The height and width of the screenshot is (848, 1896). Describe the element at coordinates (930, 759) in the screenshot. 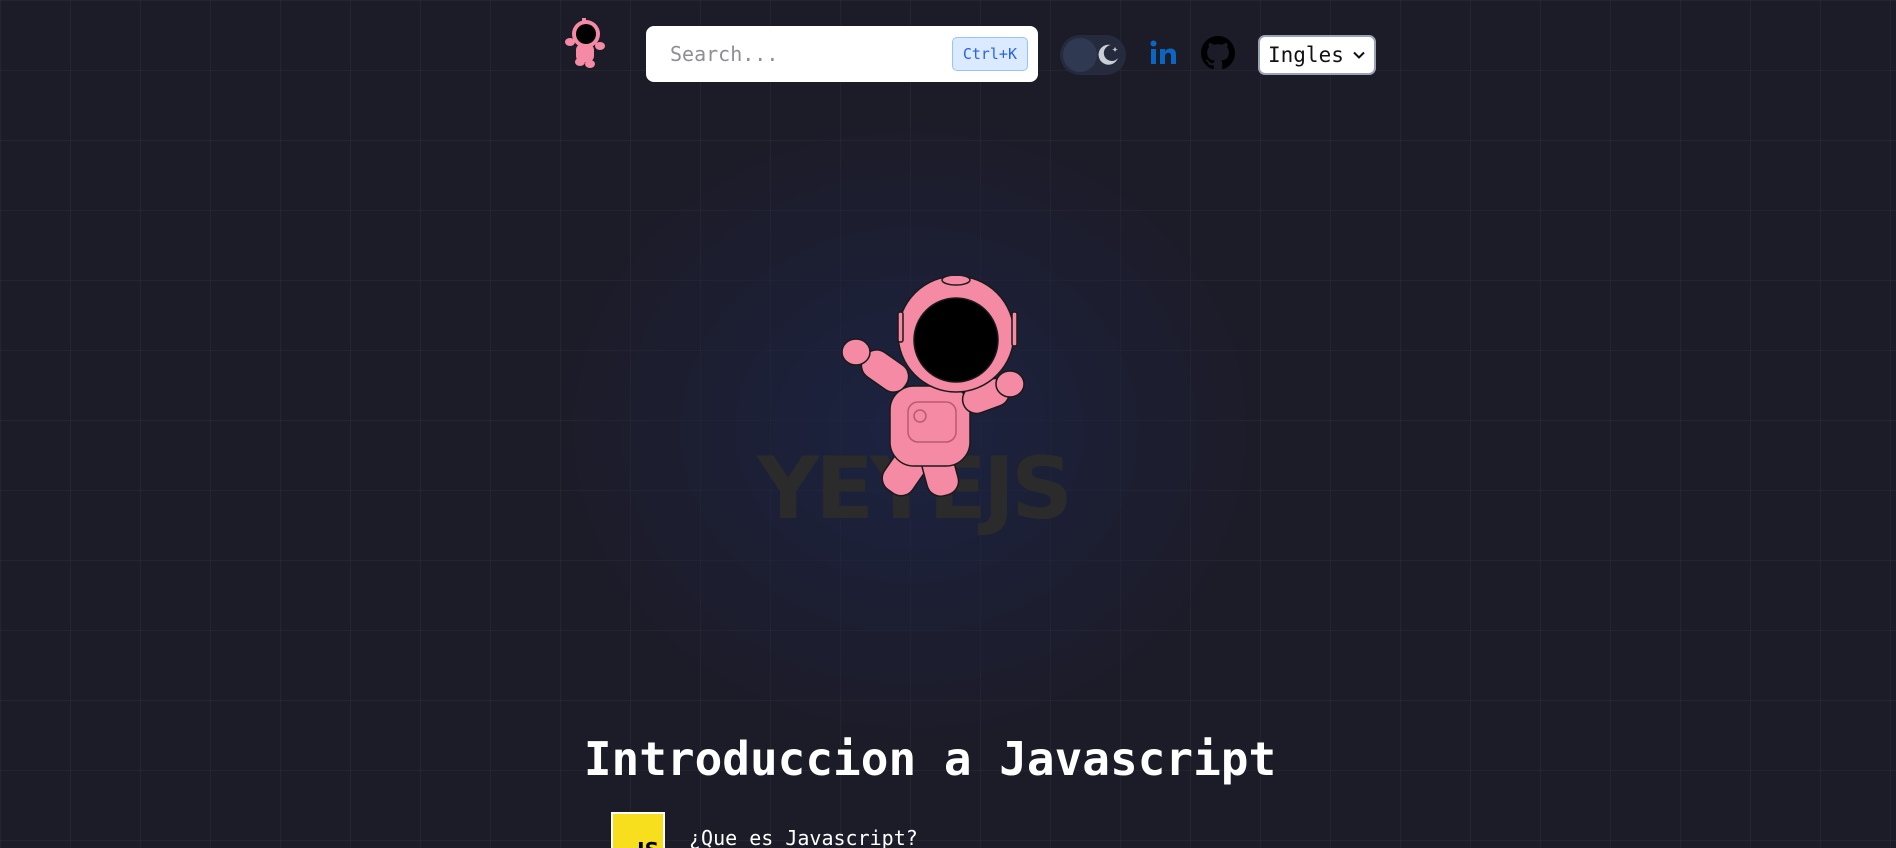

I see `page-title: Introduccion a Javascript` at that location.